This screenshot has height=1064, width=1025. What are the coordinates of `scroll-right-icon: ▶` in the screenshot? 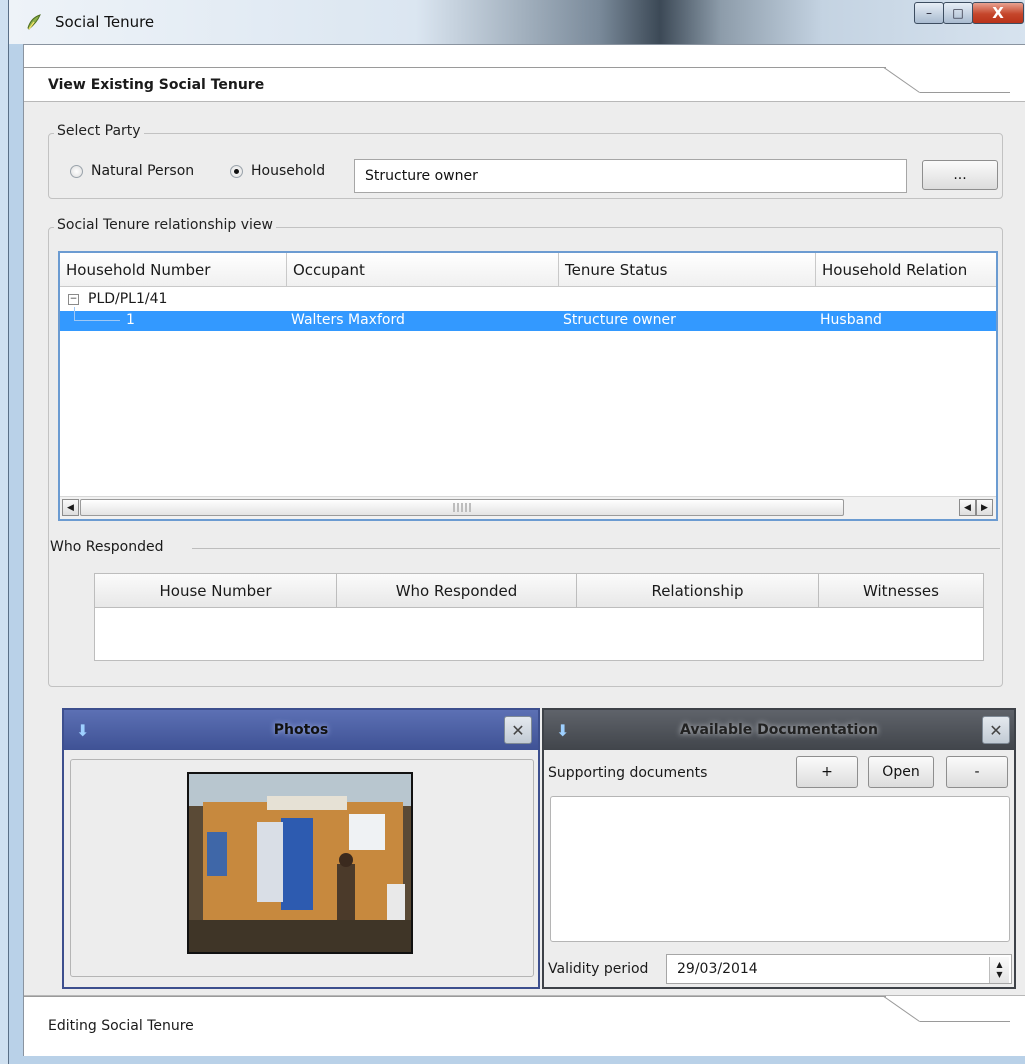 It's located at (984, 507).